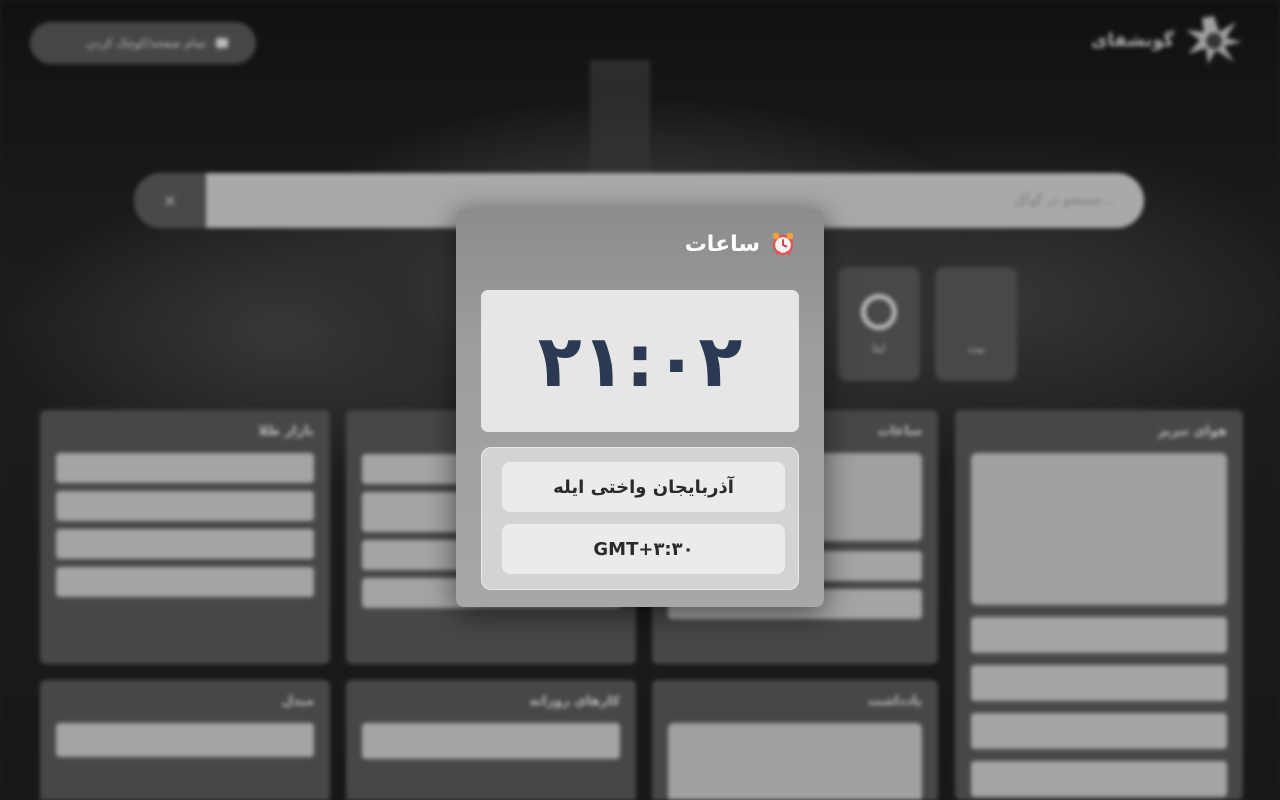  What do you see at coordinates (783, 244) in the screenshot?
I see `alarm-clock-icon` at bounding box center [783, 244].